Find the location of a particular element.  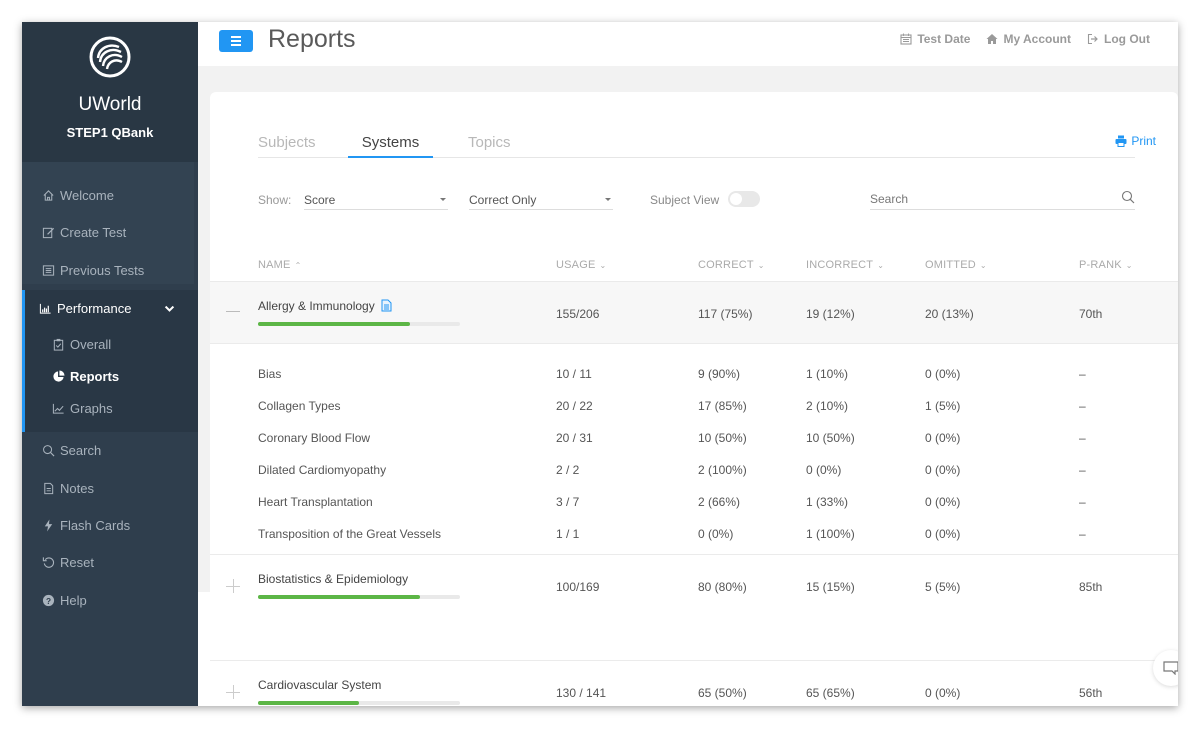

pie-chart-icon is located at coordinates (58, 376).